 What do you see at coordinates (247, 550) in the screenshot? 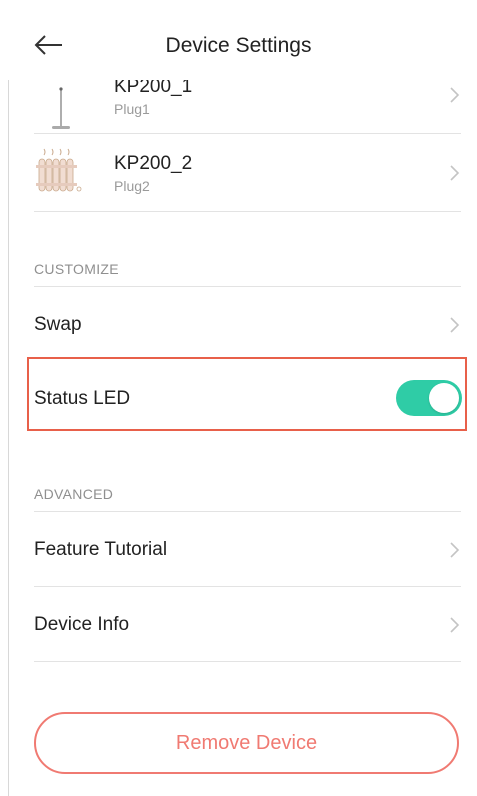
I see `feature-tutorial-row: Feature Tutorial` at bounding box center [247, 550].